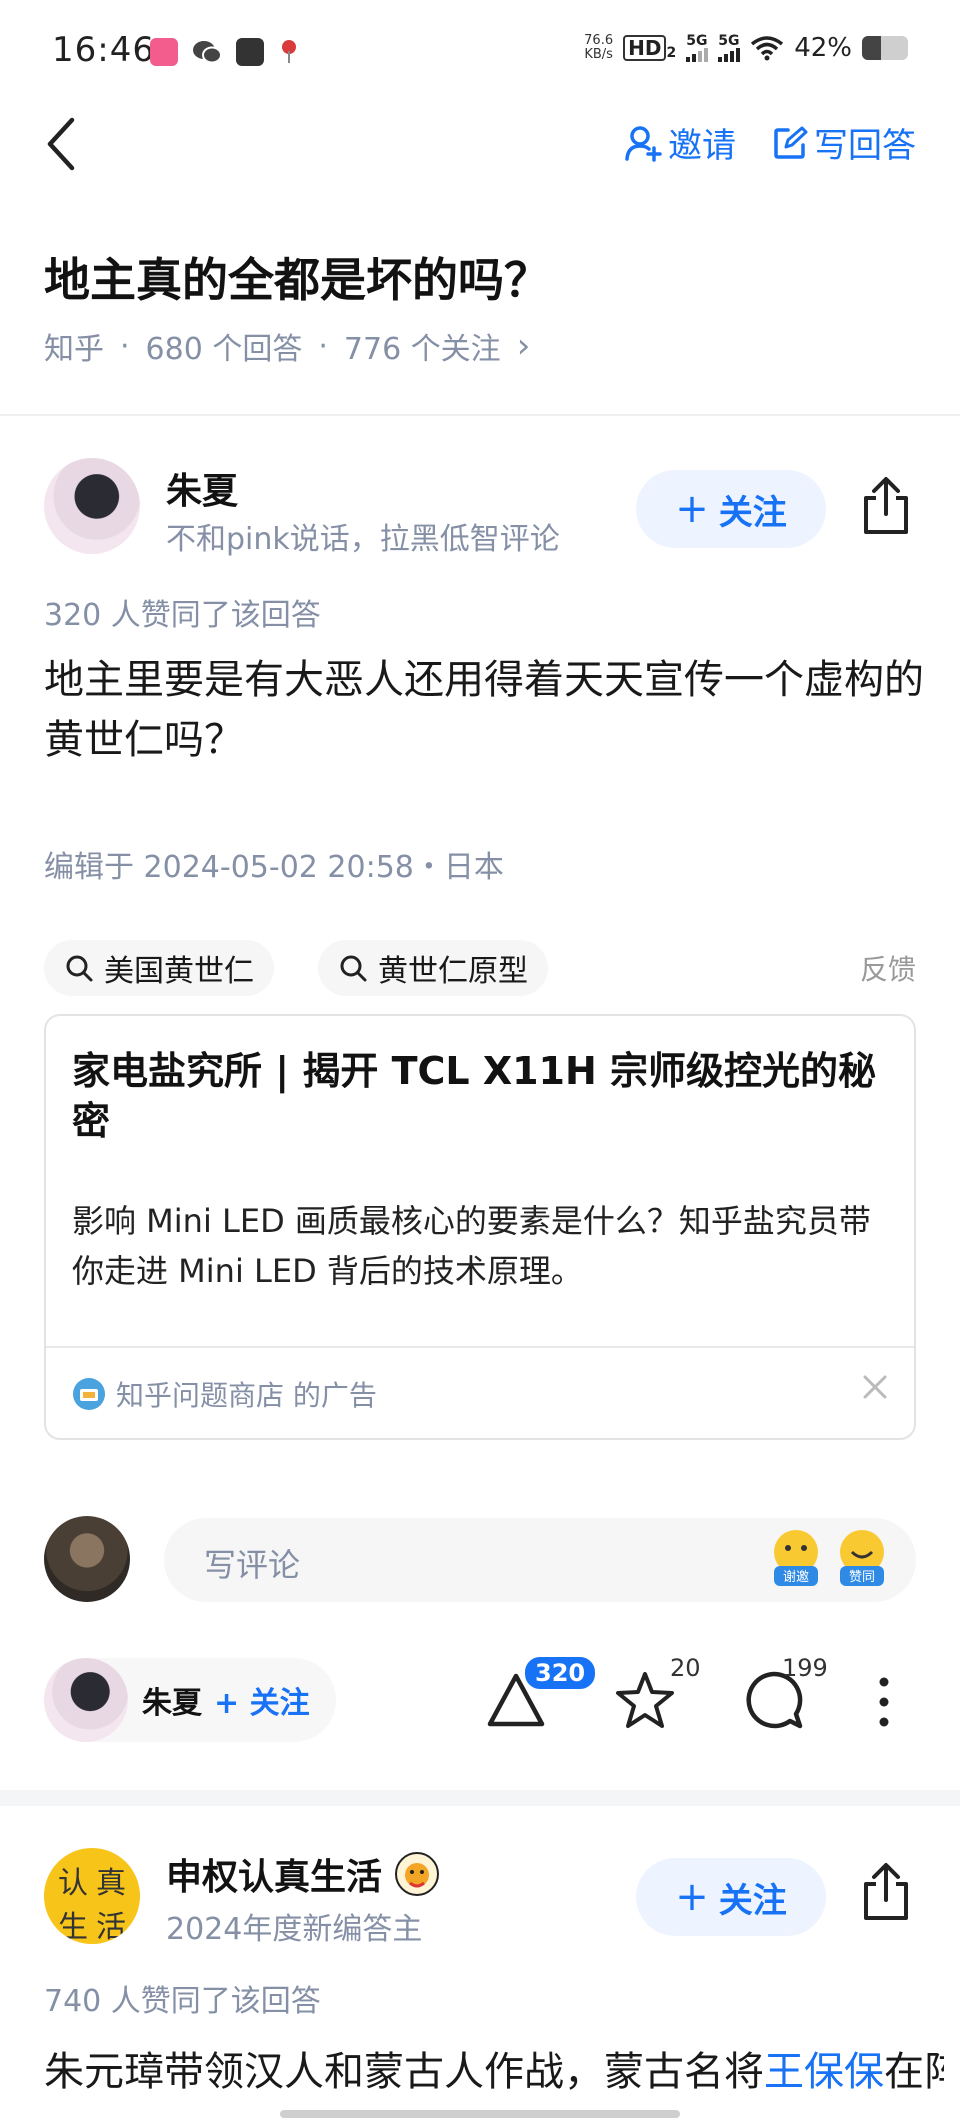 This screenshot has height=2123, width=960. What do you see at coordinates (164, 52) in the screenshot?
I see `bilibili-icon` at bounding box center [164, 52].